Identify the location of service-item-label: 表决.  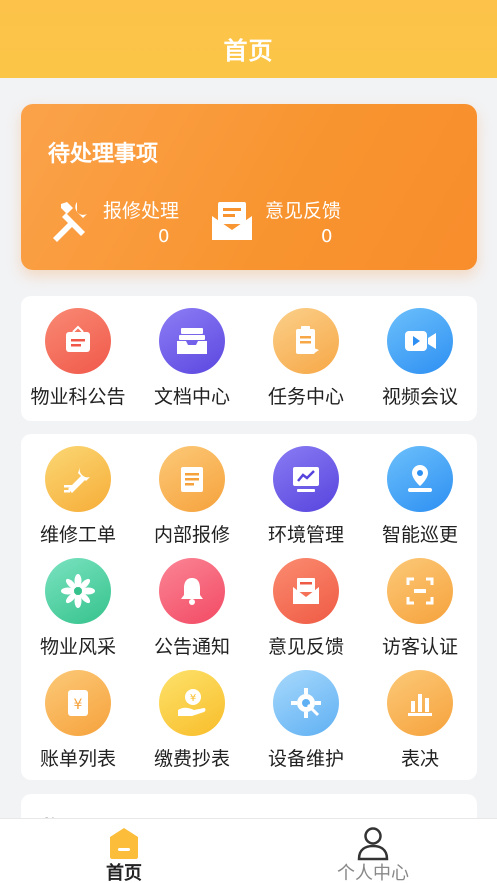
(419, 759).